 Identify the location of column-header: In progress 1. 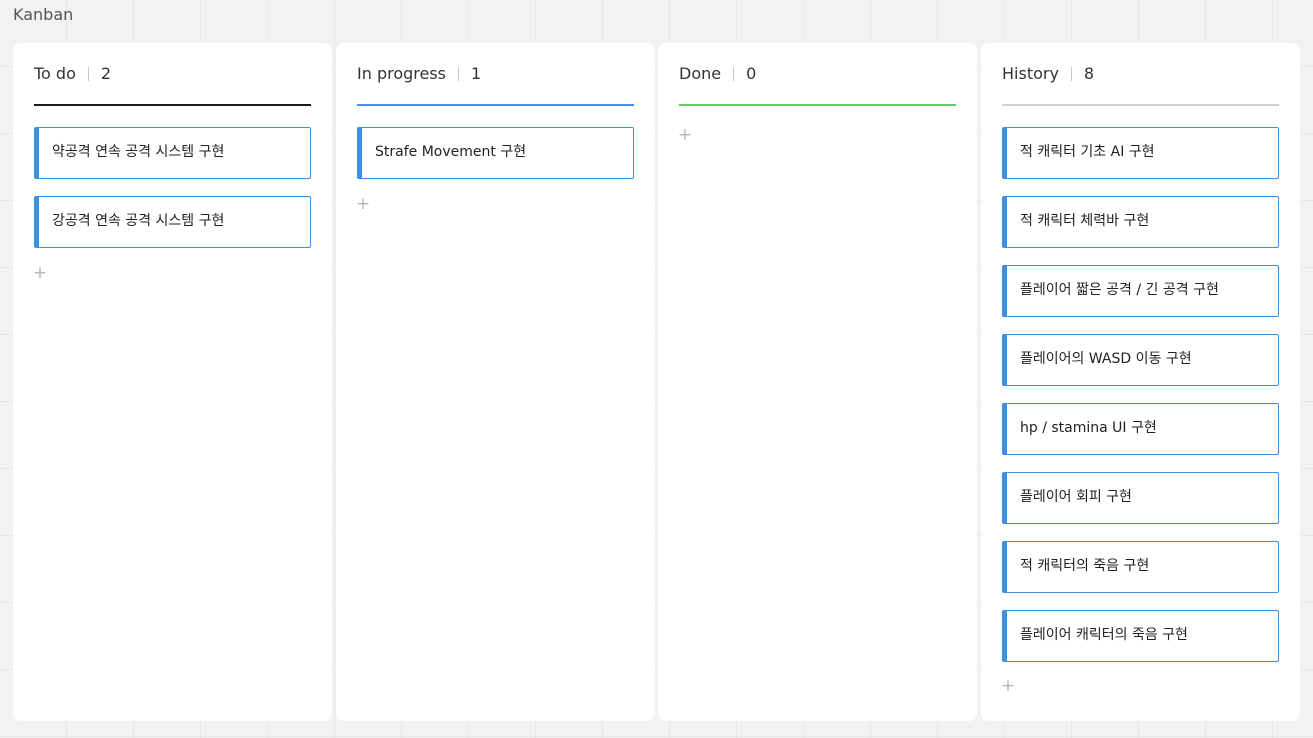
(495, 74).